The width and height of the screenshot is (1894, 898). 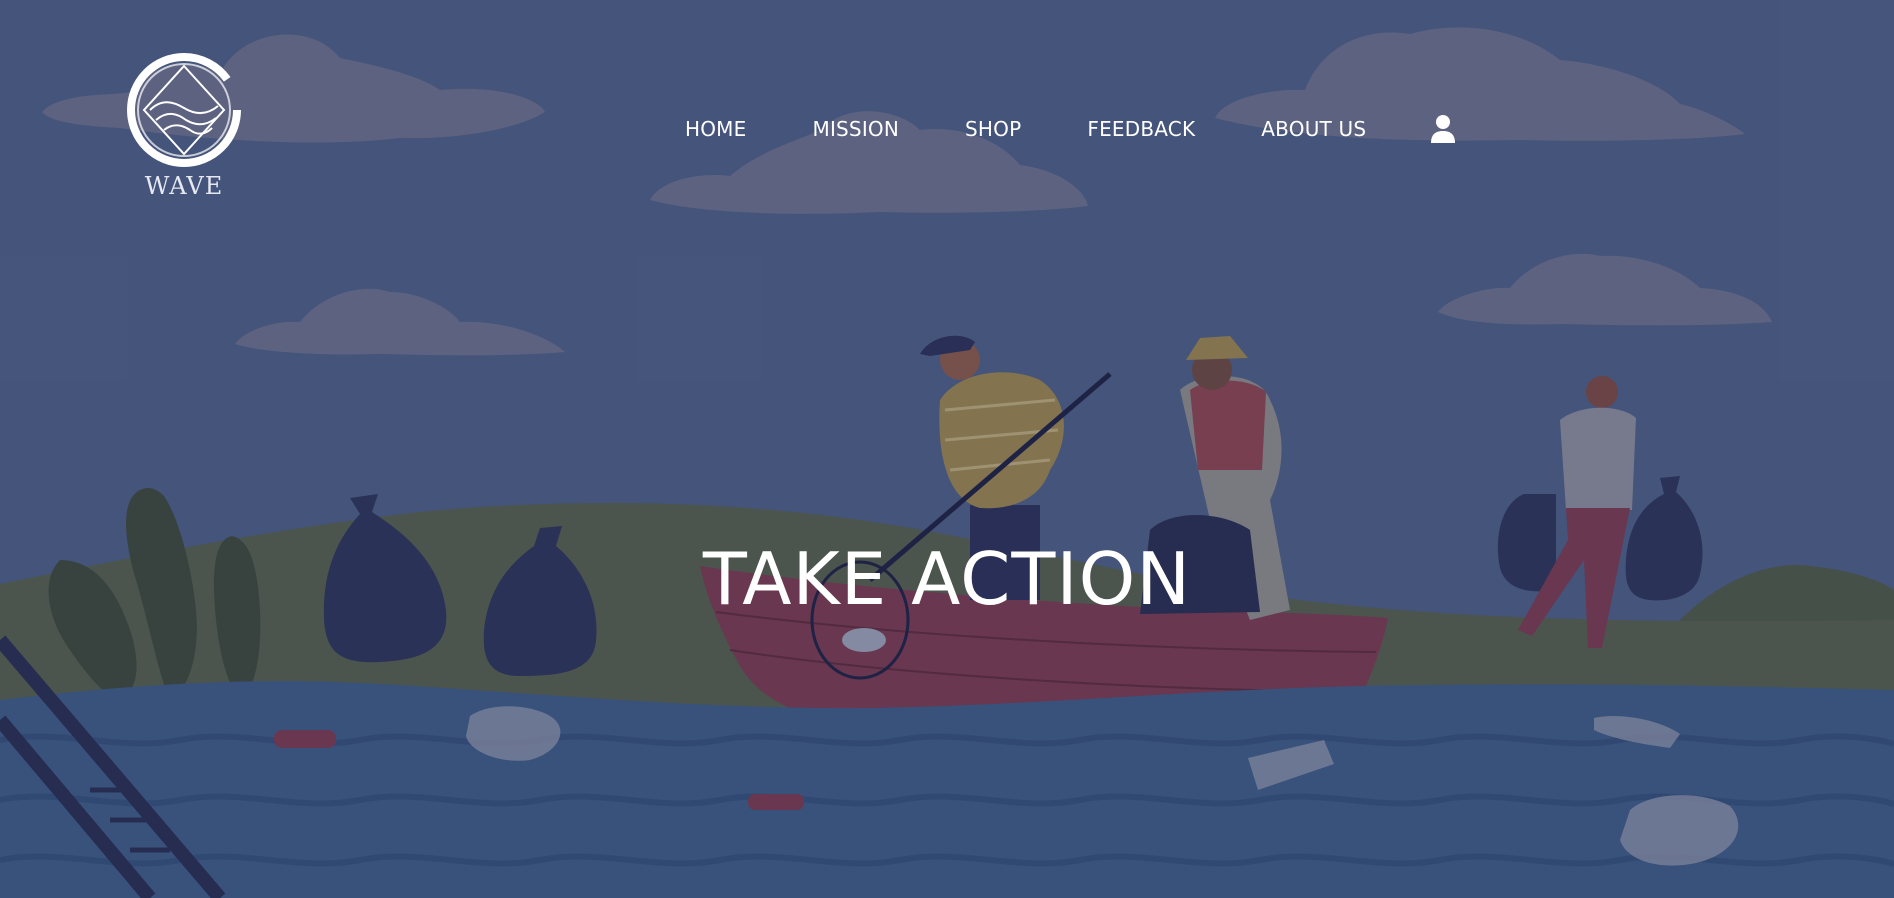 What do you see at coordinates (1443, 129) in the screenshot?
I see `user-icon` at bounding box center [1443, 129].